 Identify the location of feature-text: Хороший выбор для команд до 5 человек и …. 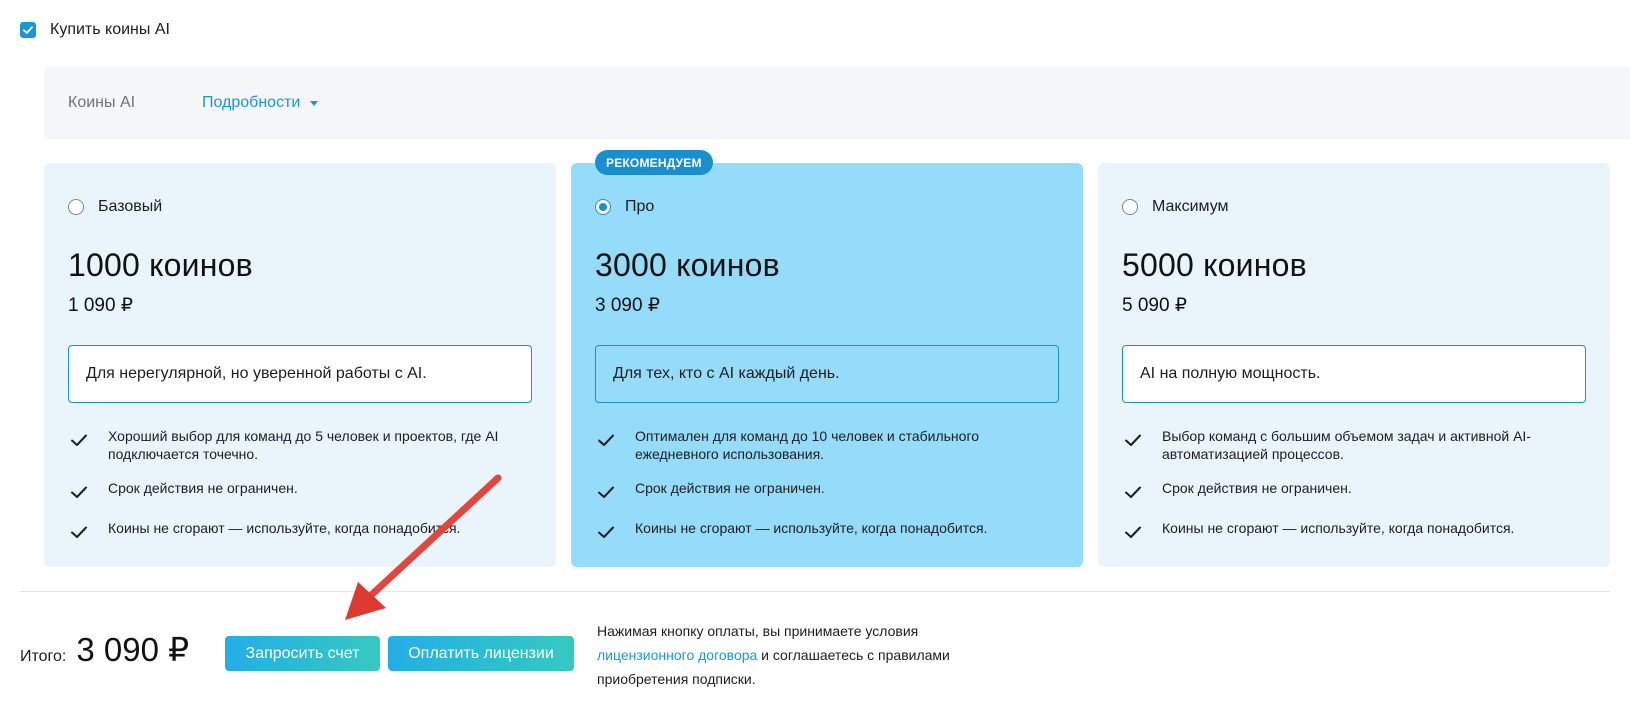
(303, 445).